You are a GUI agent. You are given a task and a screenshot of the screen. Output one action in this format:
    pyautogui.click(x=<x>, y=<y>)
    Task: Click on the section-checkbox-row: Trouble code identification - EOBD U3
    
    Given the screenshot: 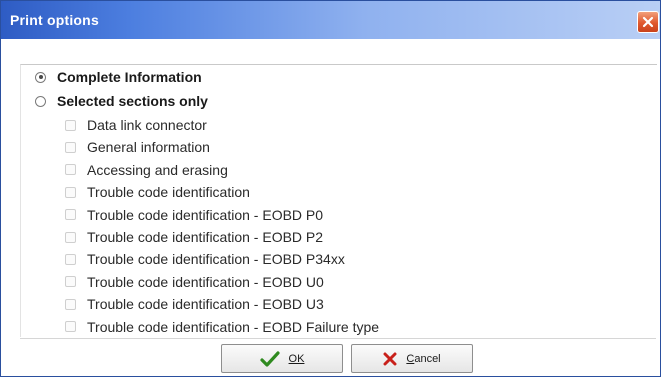 What is the action you would take?
    pyautogui.click(x=194, y=304)
    